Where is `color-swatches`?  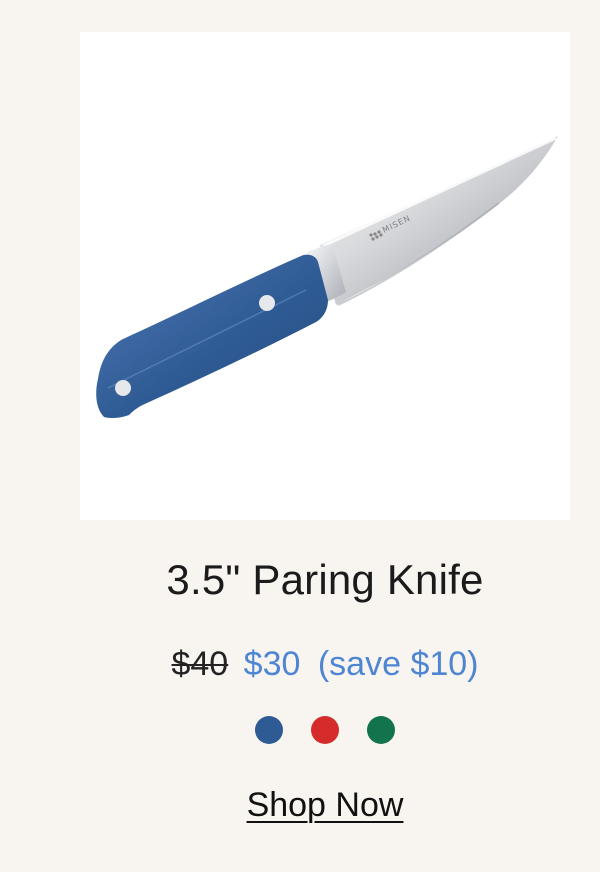 color-swatches is located at coordinates (300, 730).